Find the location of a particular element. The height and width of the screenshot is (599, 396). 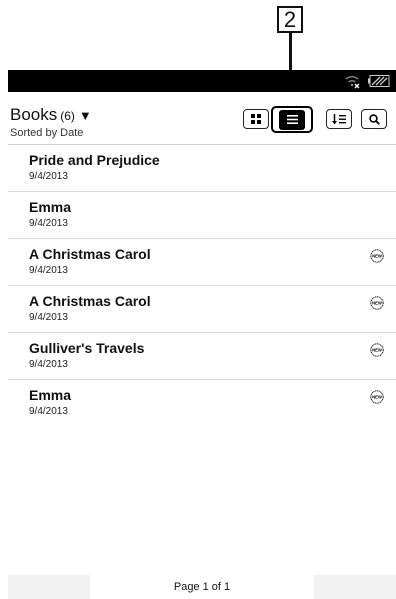

collection-selector: Books (6) ▼ Sorted by Date is located at coordinates (51, 122).